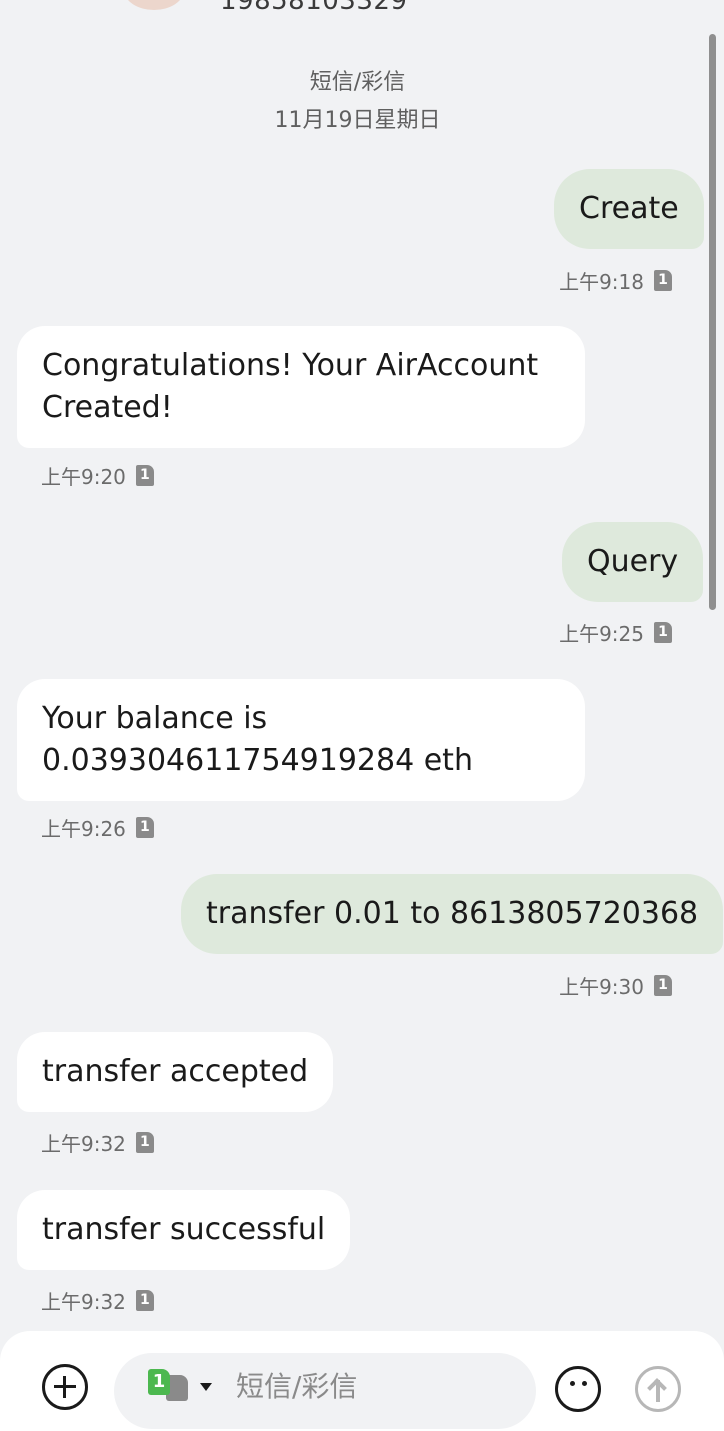 This screenshot has width=724, height=1431. I want to click on message-input-placeholder: 短信/彩信, so click(297, 1386).